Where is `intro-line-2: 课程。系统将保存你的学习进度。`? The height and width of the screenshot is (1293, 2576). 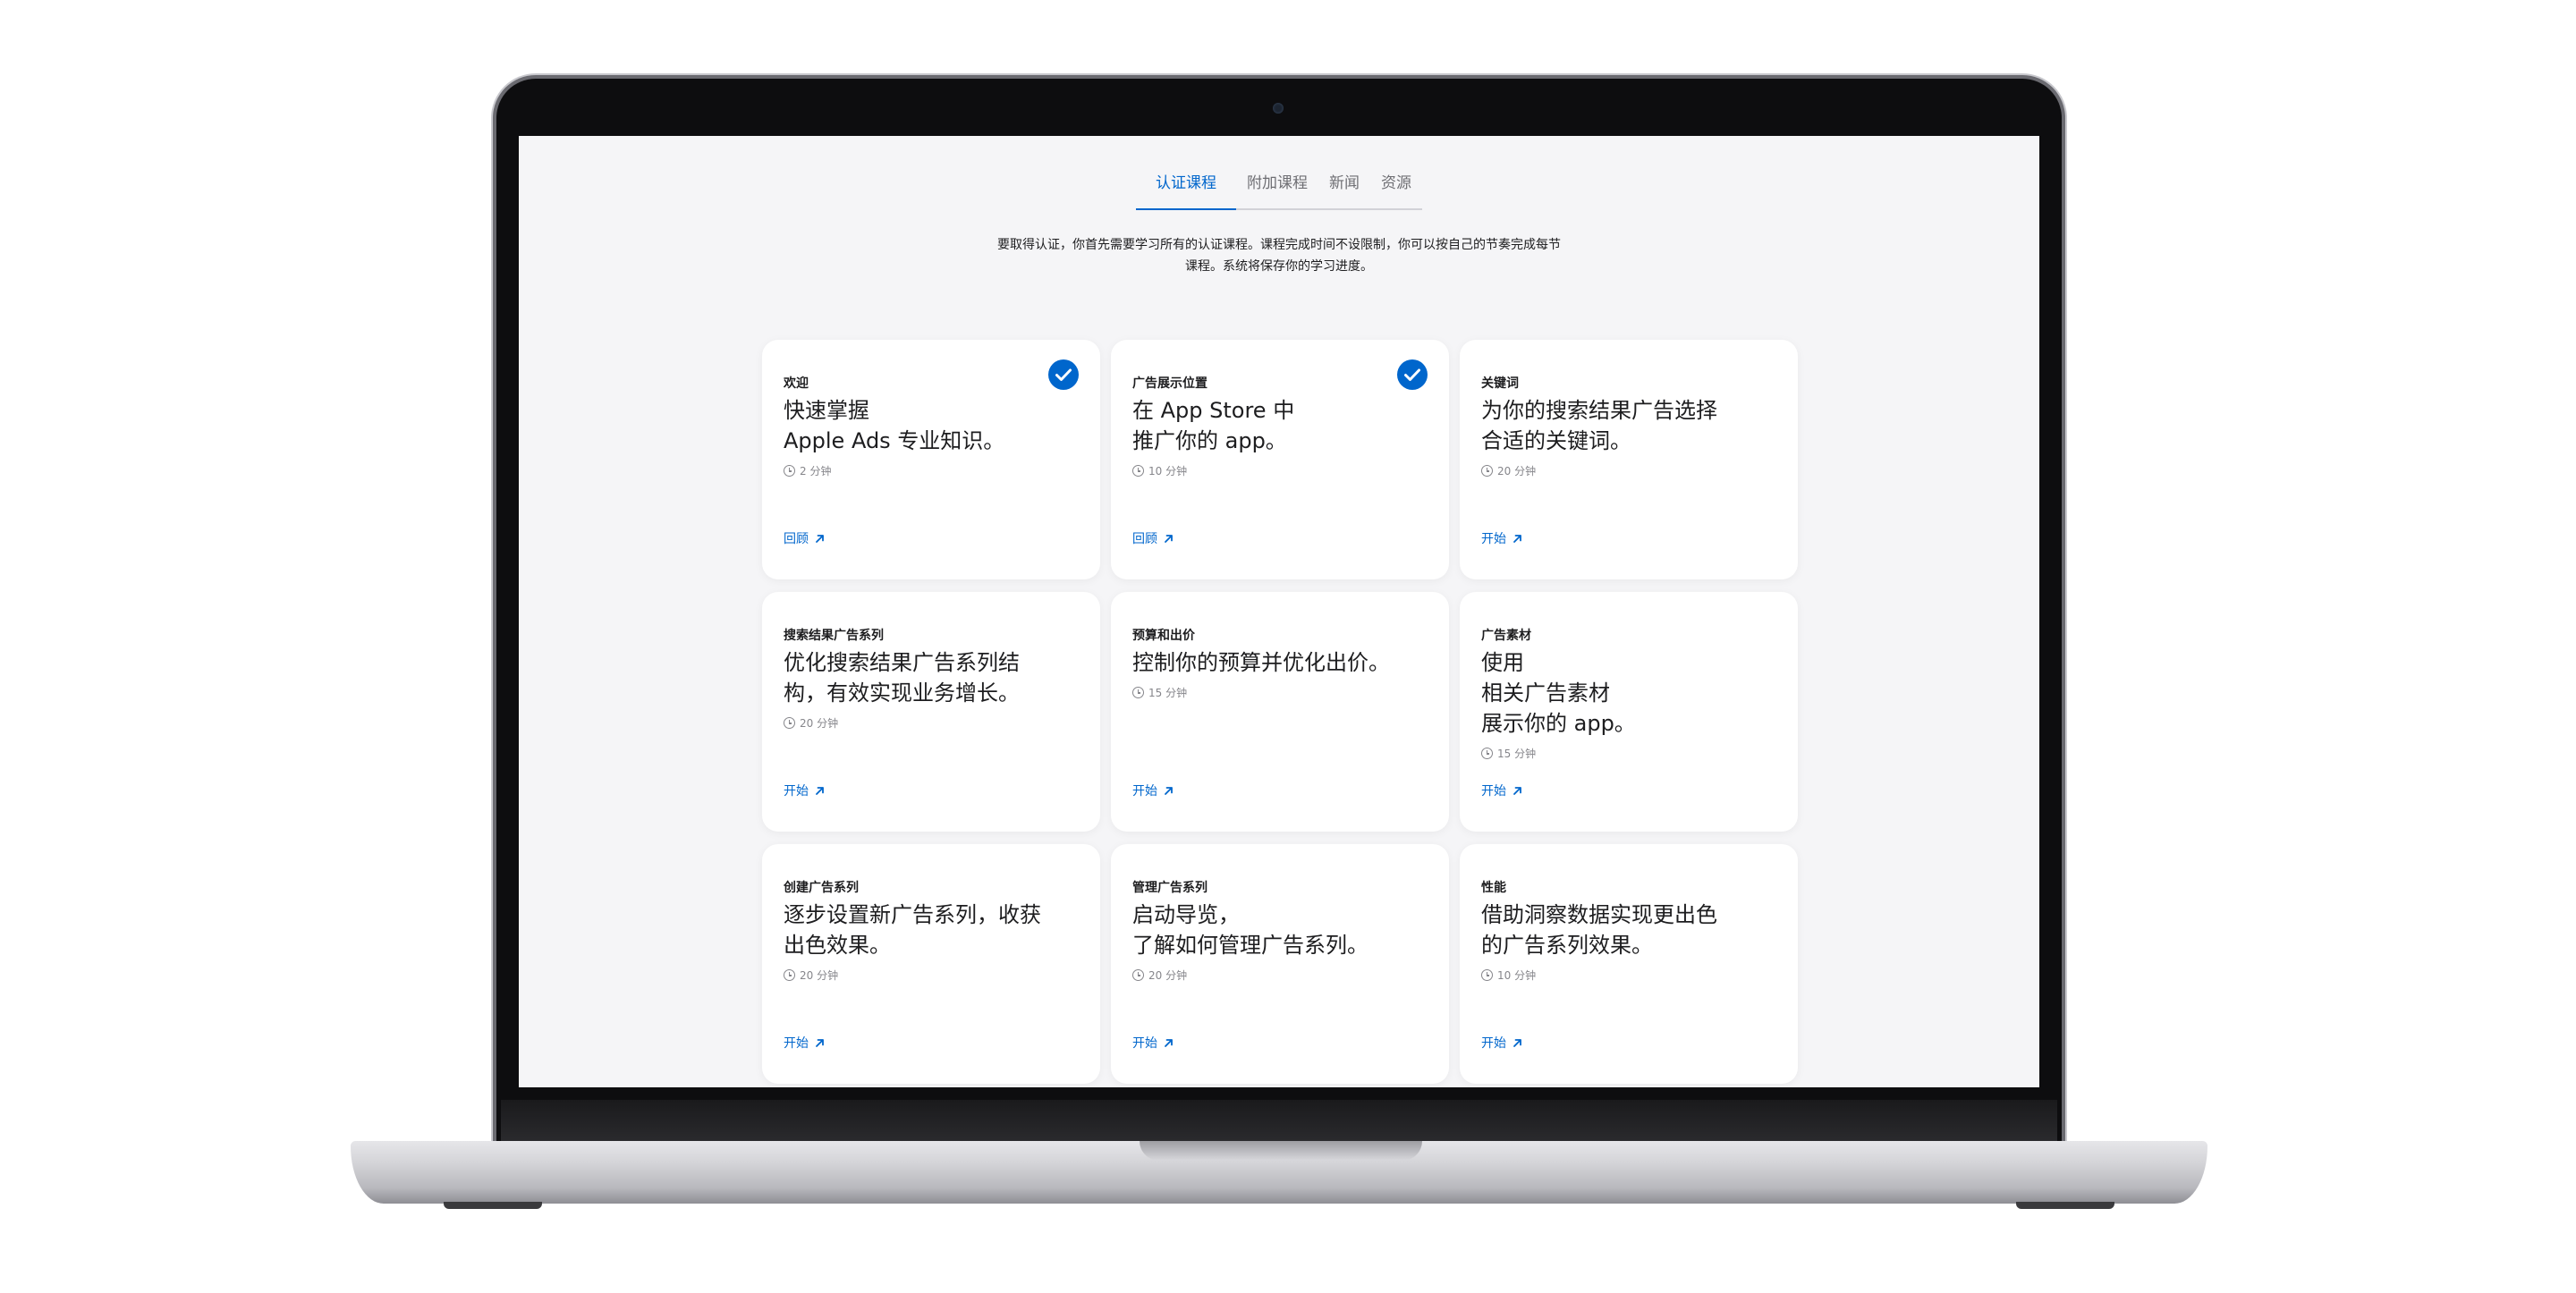 intro-line-2: 课程。系统将保存你的学习进度。 is located at coordinates (1279, 267).